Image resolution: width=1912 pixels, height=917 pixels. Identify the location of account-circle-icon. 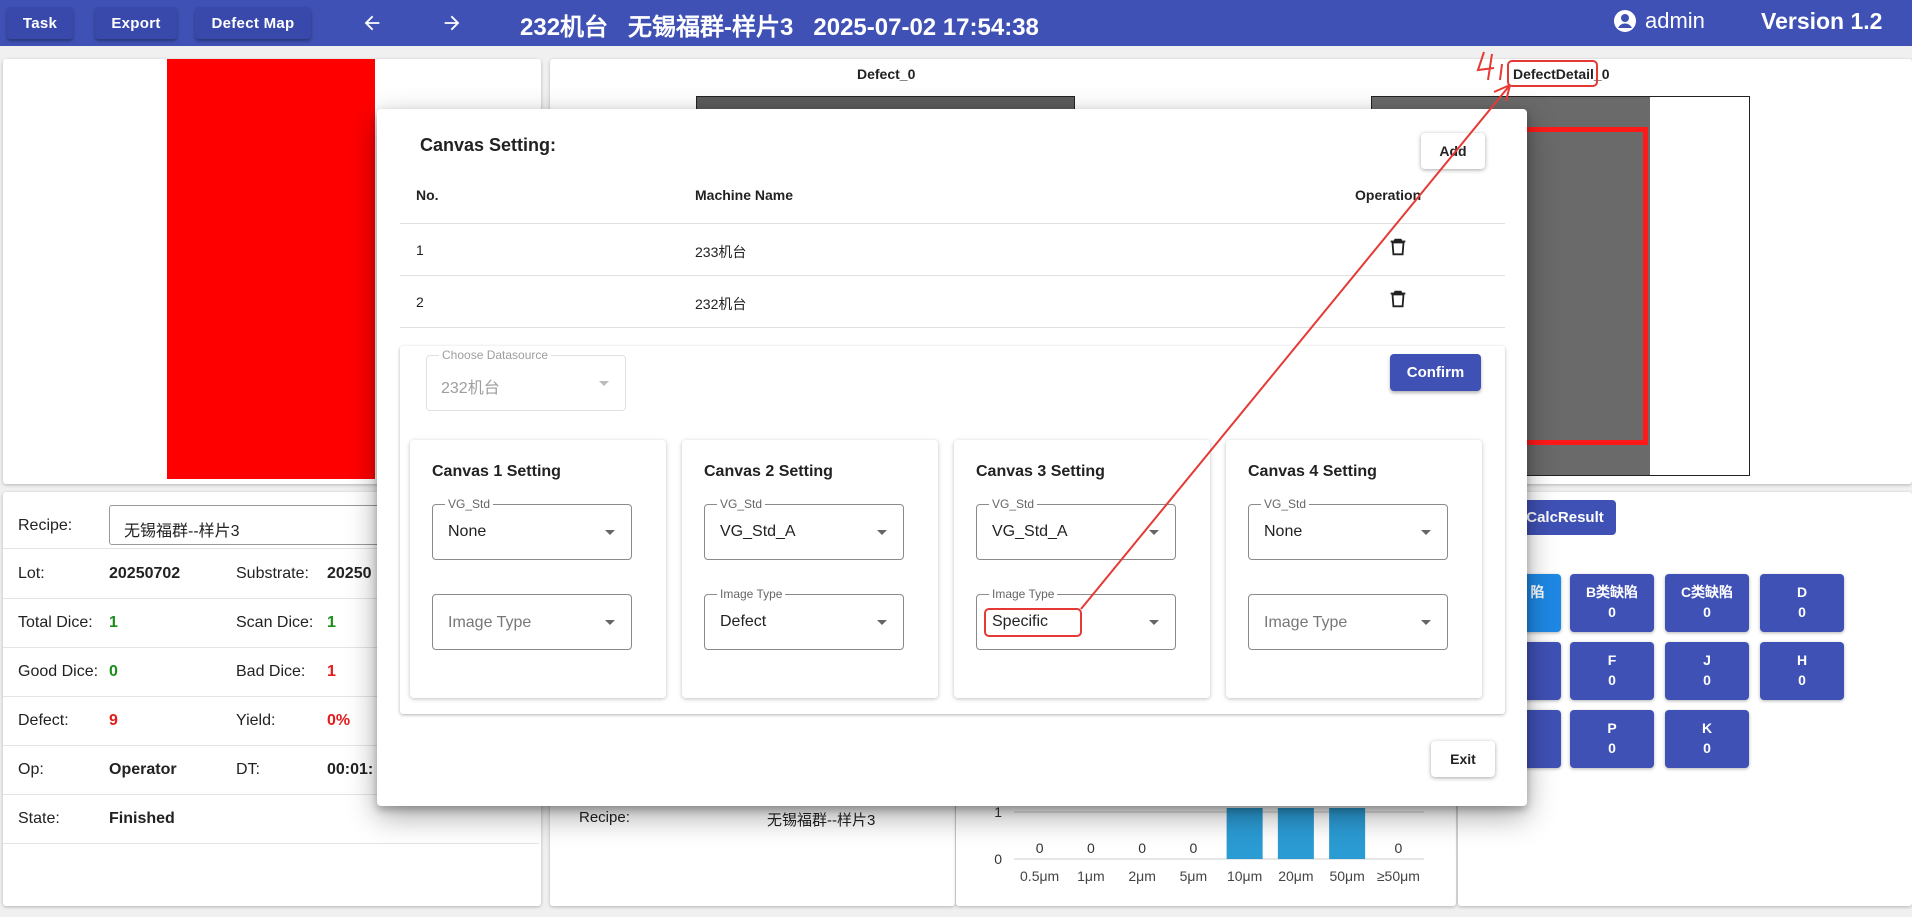
(1625, 21).